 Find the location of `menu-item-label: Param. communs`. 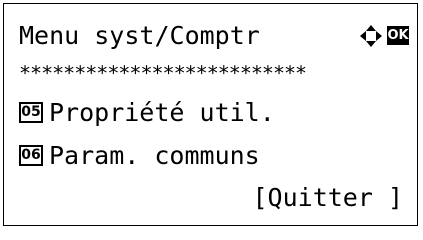

menu-item-label: Param. communs is located at coordinates (154, 155).